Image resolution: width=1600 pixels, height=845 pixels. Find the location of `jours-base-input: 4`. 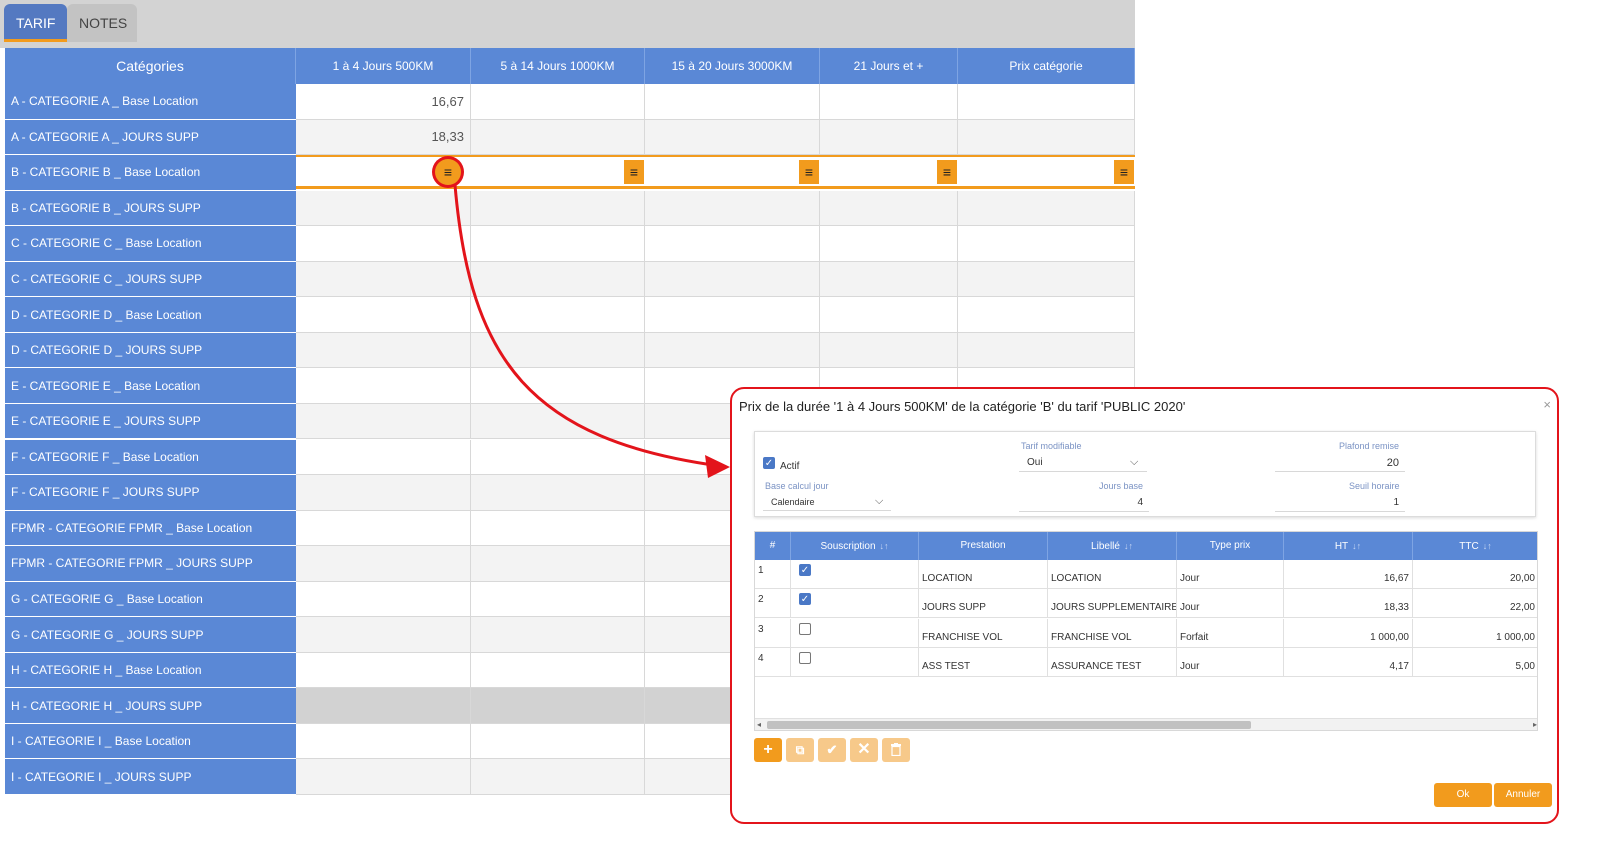

jours-base-input: 4 is located at coordinates (1084, 504).